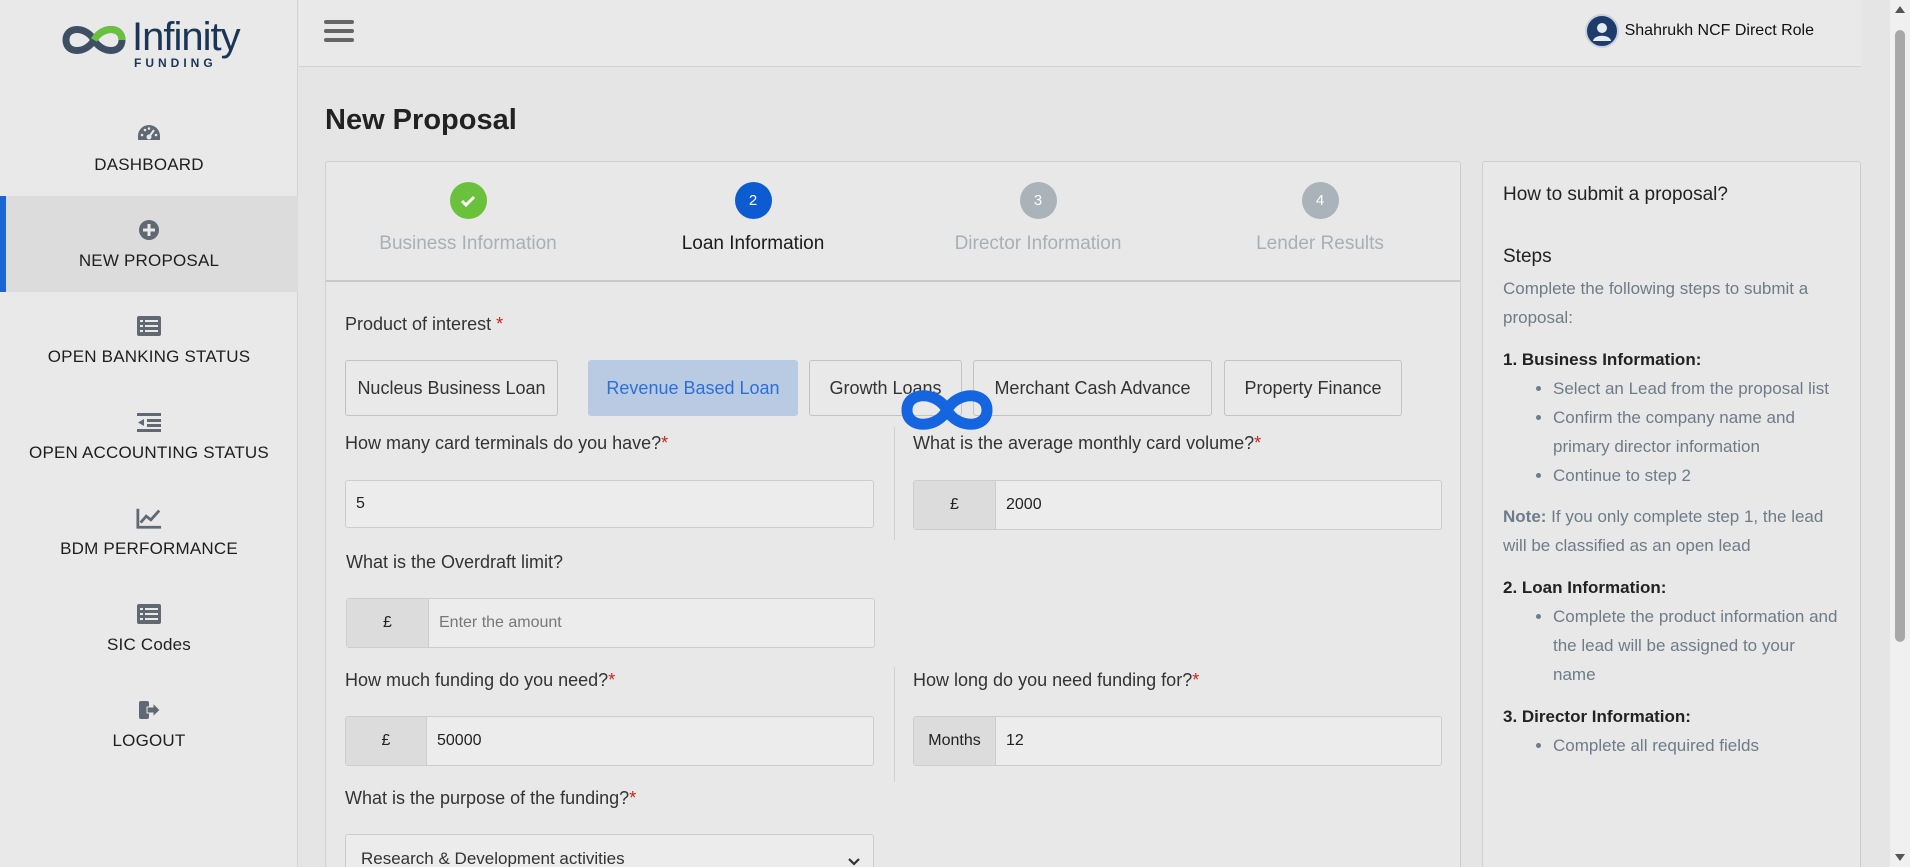 This screenshot has height=867, width=1910. Describe the element at coordinates (1601, 31) in the screenshot. I see `avatar` at that location.